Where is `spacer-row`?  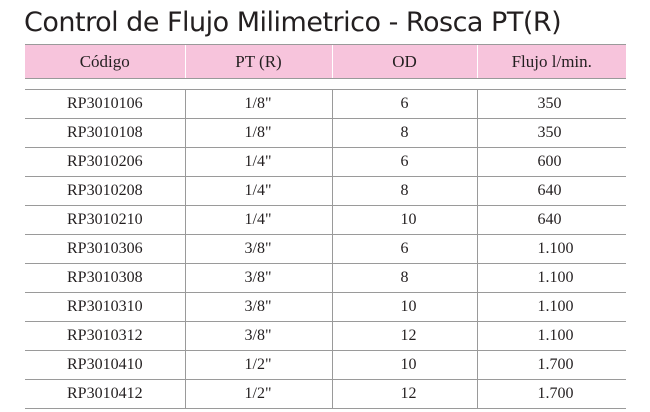
spacer-row is located at coordinates (325, 84).